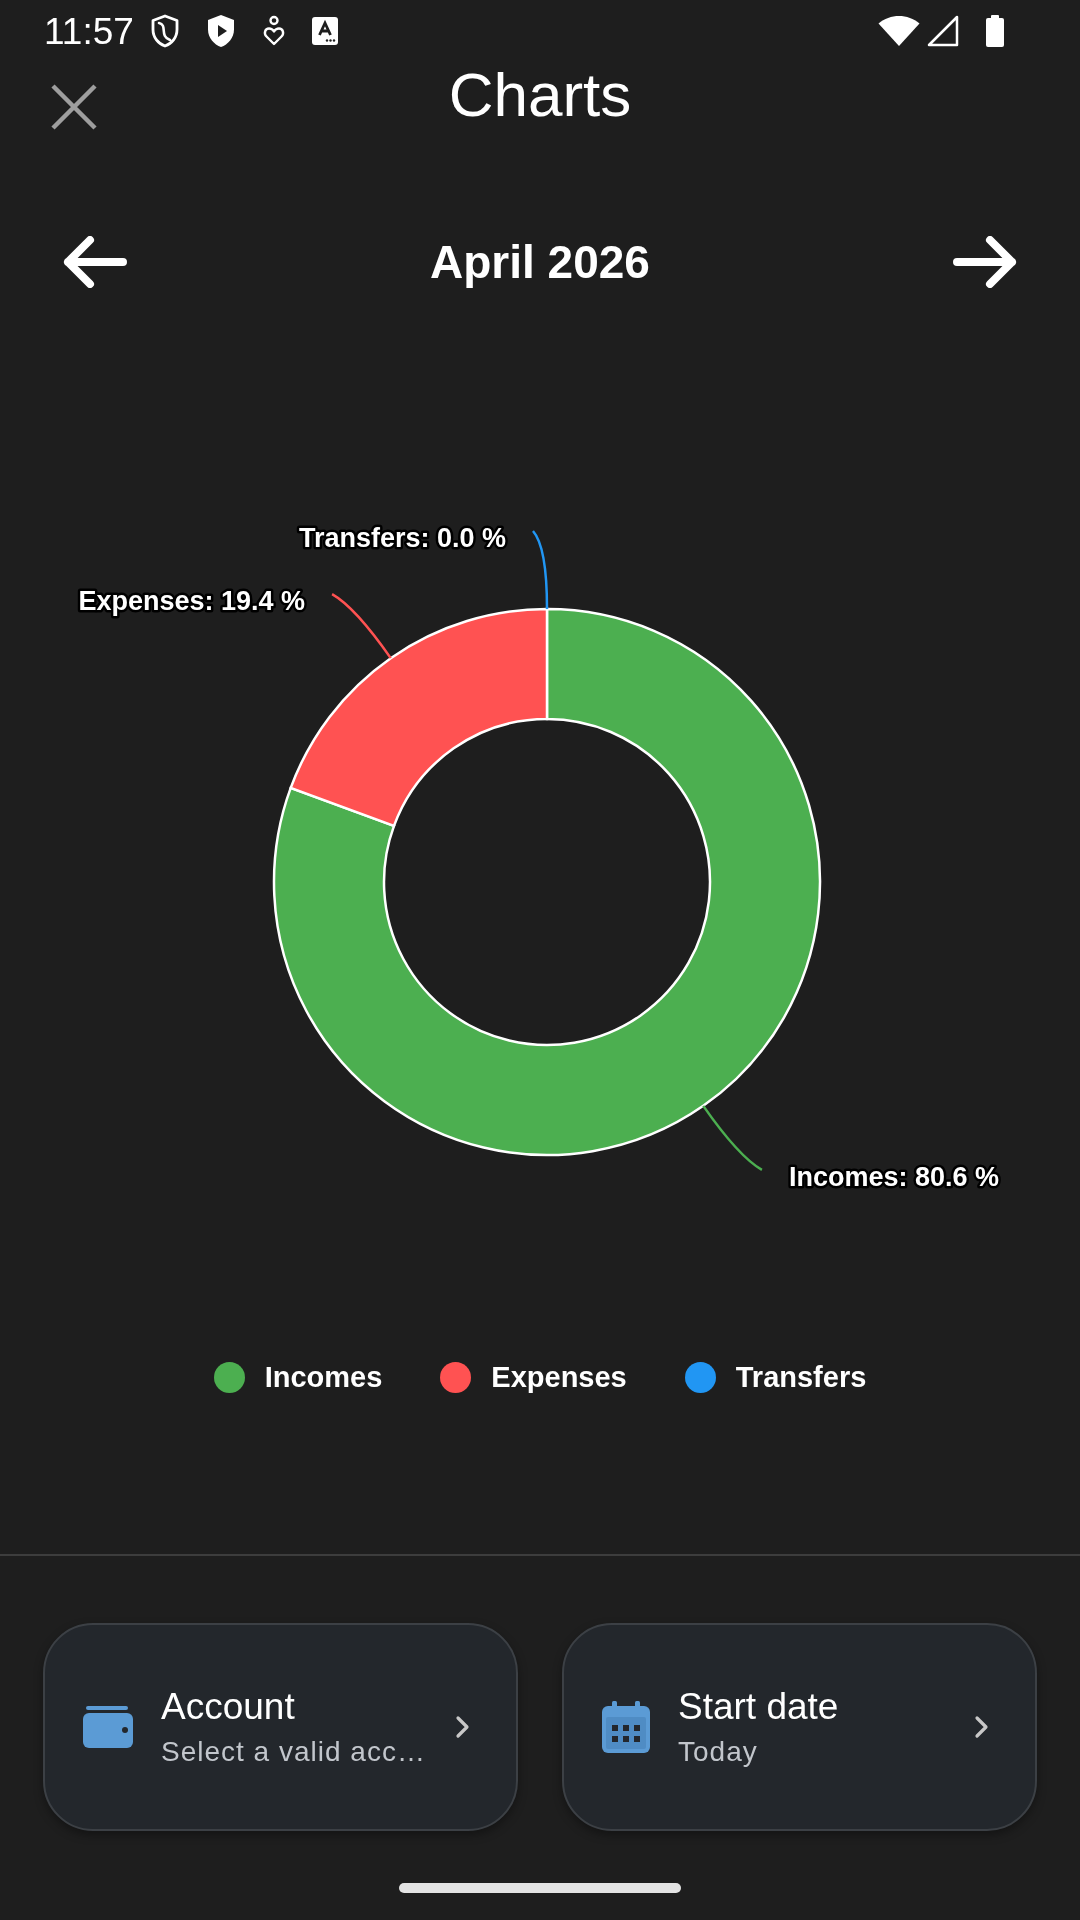 The image size is (1080, 1920). I want to click on next-month-button, so click(985, 262).